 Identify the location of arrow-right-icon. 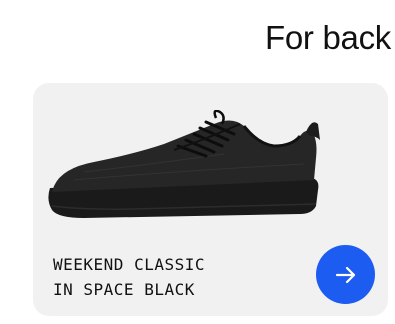
(345, 274).